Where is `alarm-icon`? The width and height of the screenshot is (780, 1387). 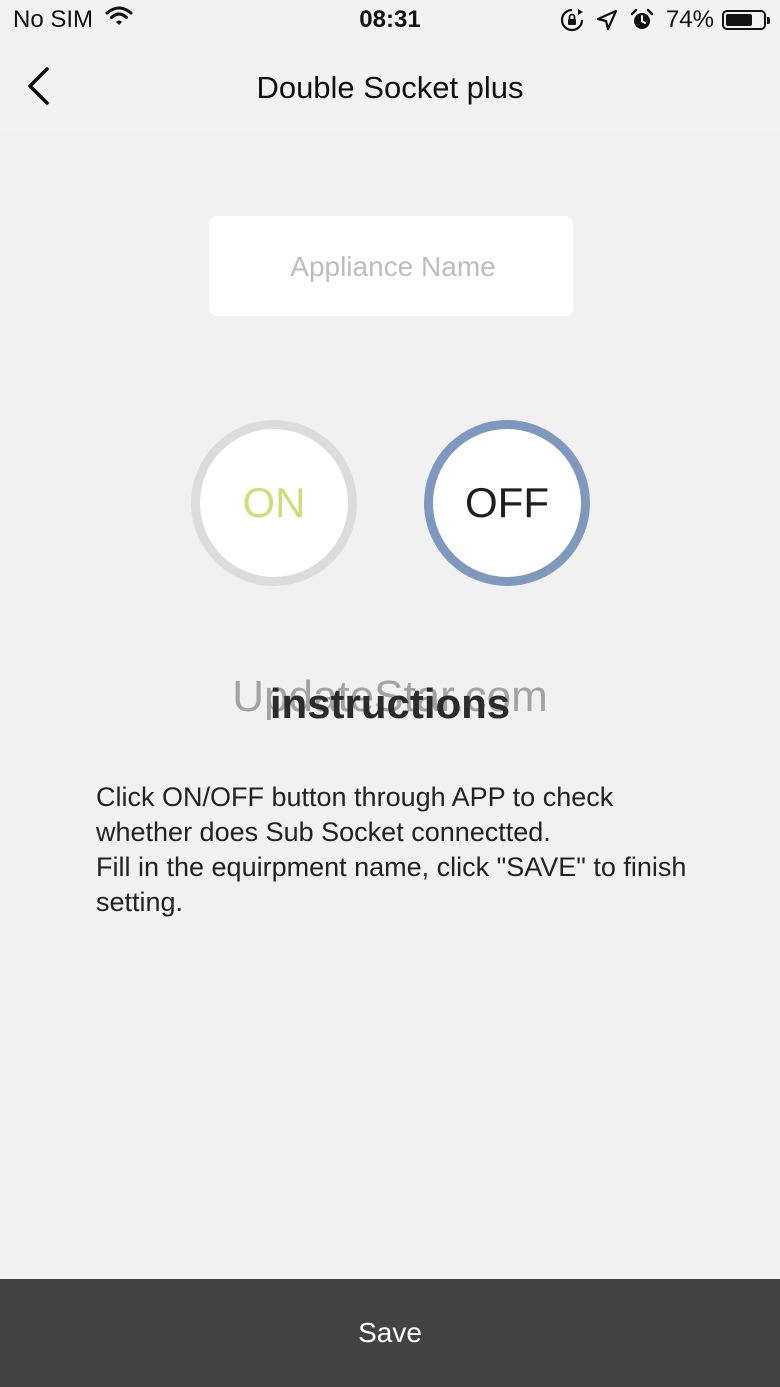
alarm-icon is located at coordinates (642, 20).